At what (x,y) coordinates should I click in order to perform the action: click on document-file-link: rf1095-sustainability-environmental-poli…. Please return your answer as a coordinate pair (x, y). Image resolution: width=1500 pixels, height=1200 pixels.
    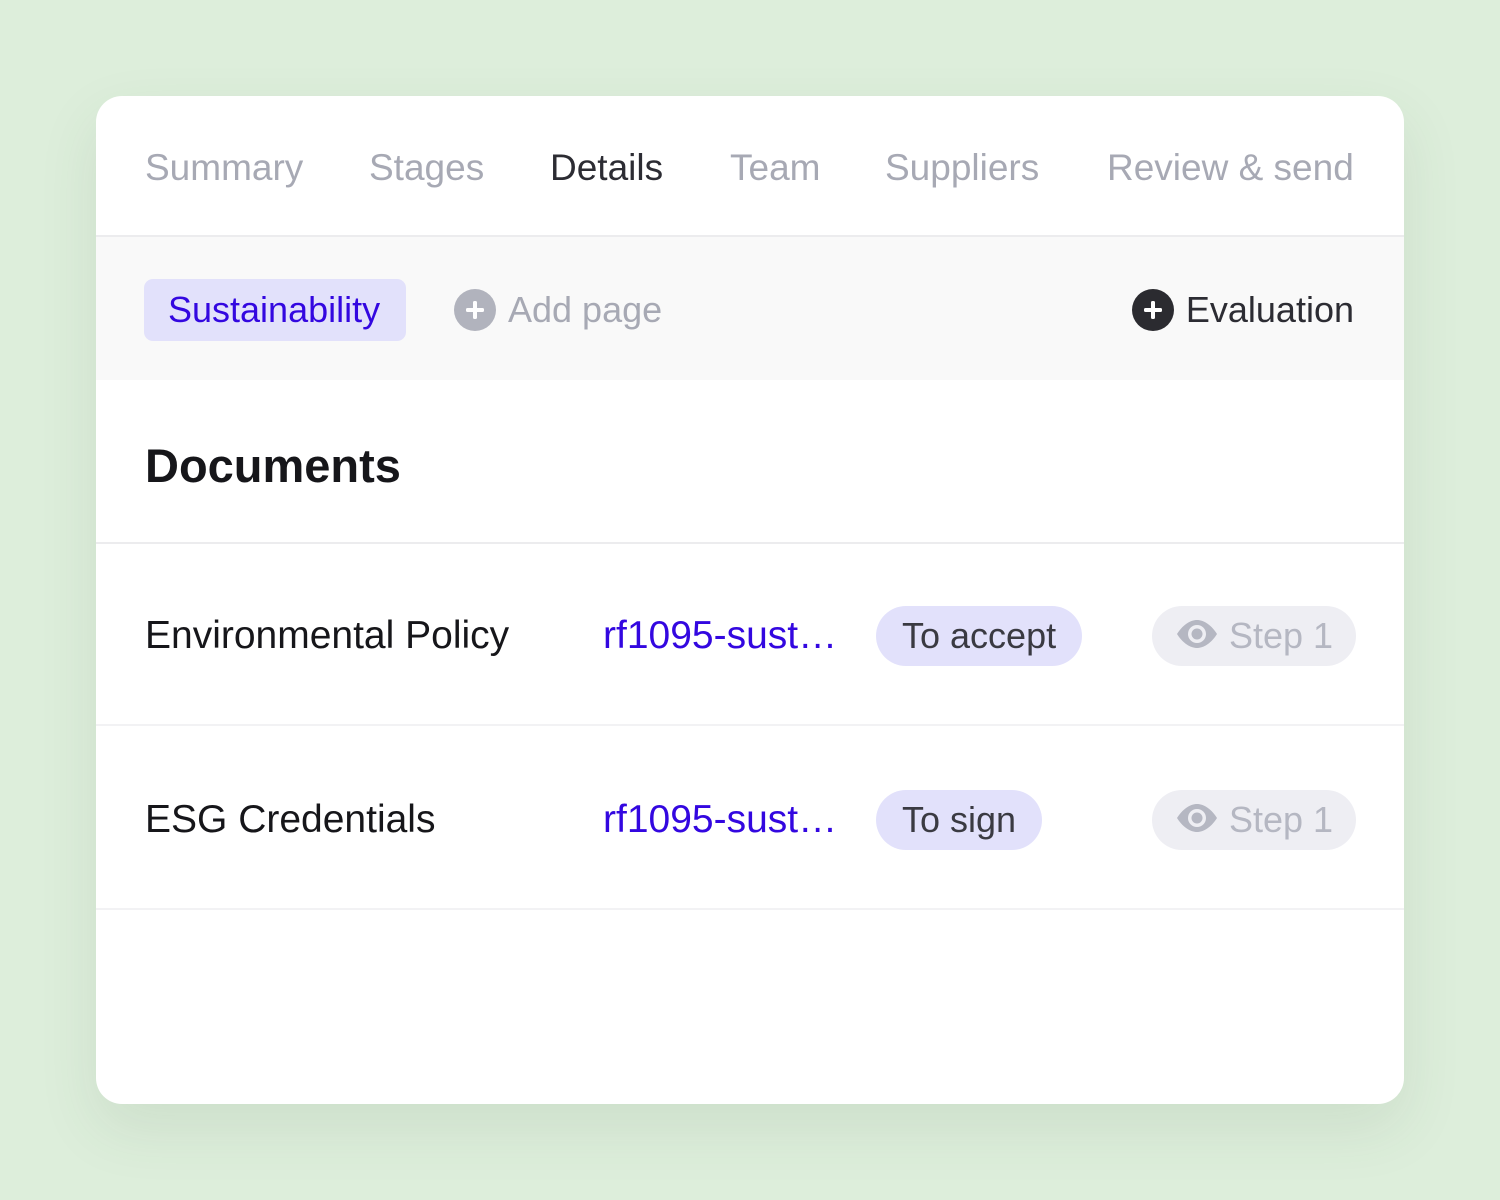
    Looking at the image, I should click on (723, 636).